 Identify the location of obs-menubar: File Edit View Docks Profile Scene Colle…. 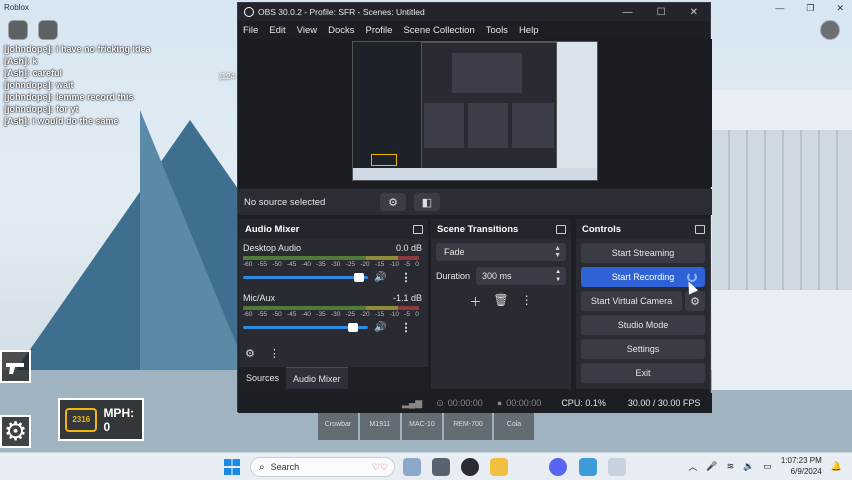
(474, 30).